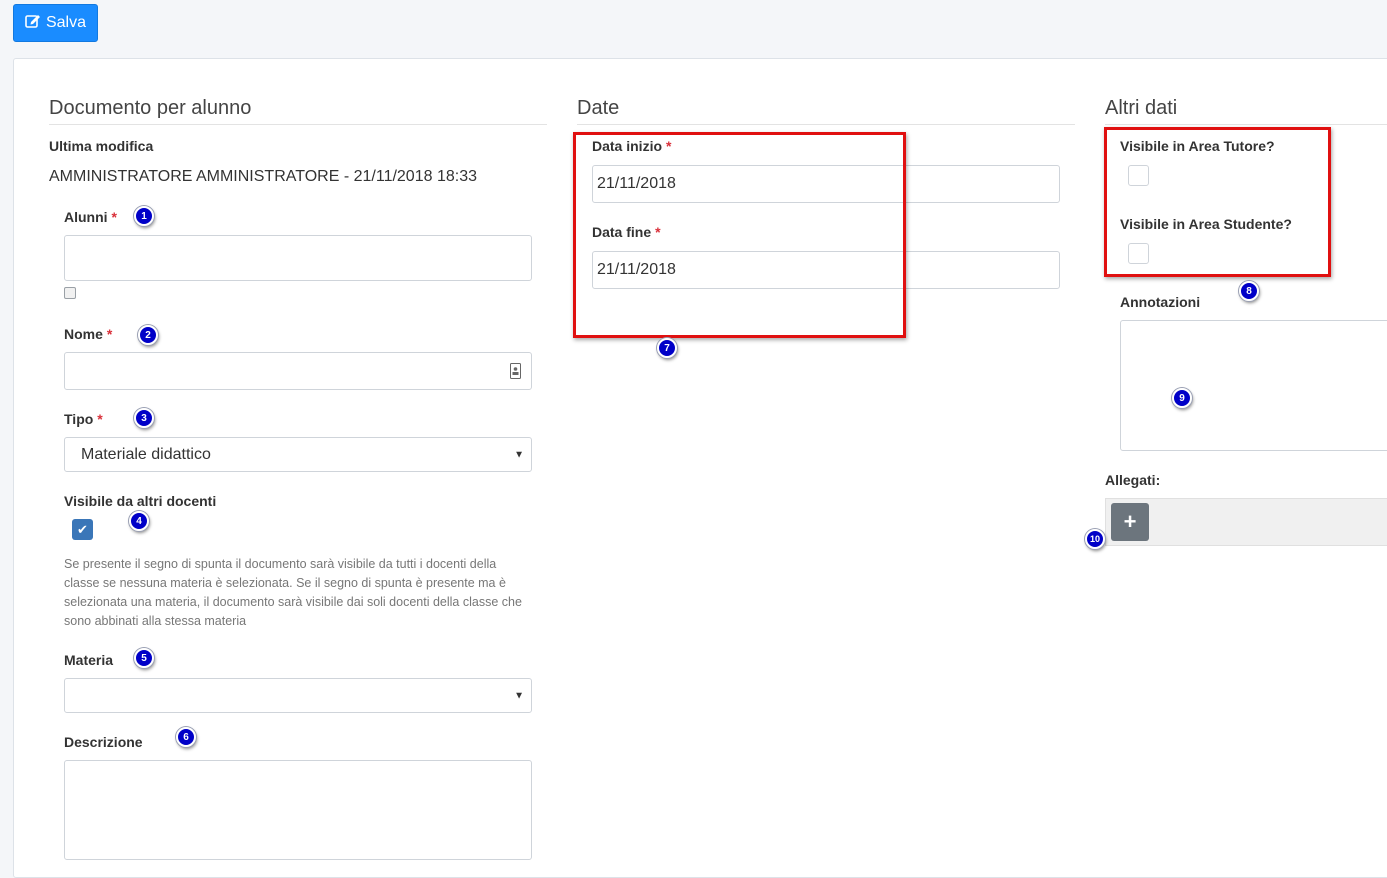 This screenshot has height=878, width=1387. What do you see at coordinates (1182, 398) in the screenshot?
I see `annotation-badge-9: 9` at bounding box center [1182, 398].